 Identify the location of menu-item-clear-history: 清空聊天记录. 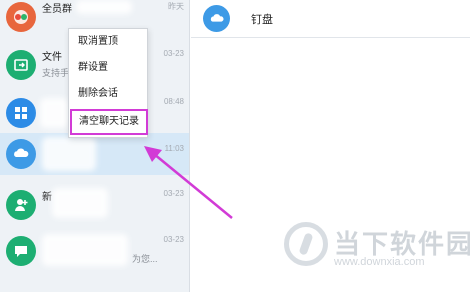
(109, 122).